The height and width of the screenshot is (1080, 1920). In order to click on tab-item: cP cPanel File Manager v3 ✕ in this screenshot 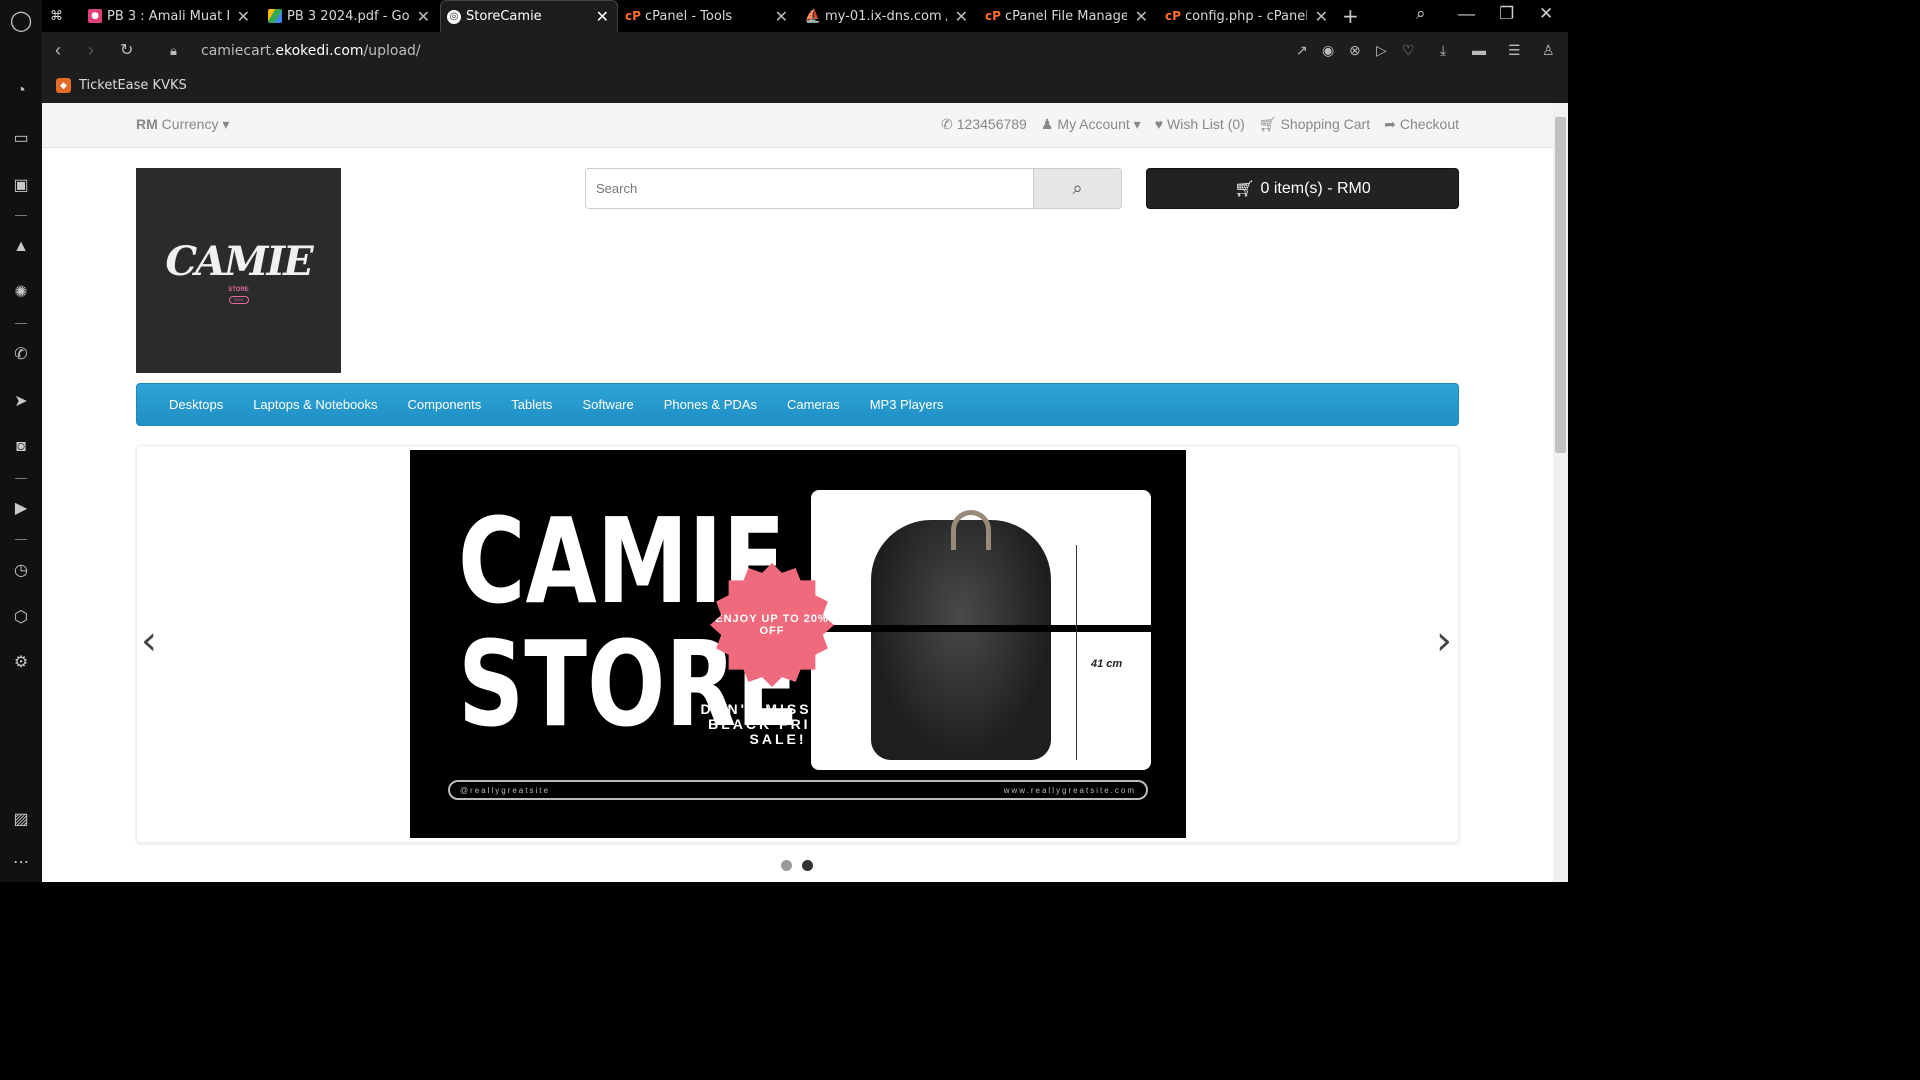, I will do `click(1068, 16)`.